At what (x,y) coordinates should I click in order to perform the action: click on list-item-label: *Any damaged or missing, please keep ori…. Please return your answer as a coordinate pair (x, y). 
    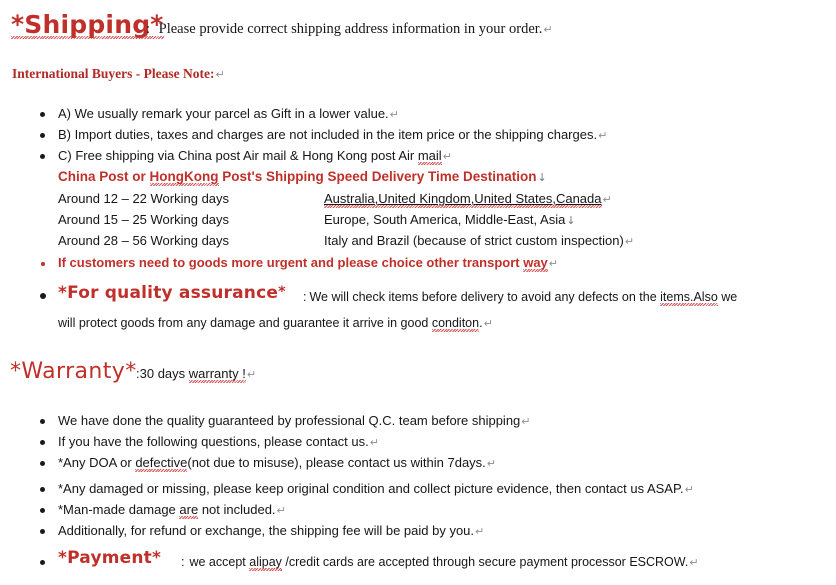
    Looking at the image, I should click on (371, 488).